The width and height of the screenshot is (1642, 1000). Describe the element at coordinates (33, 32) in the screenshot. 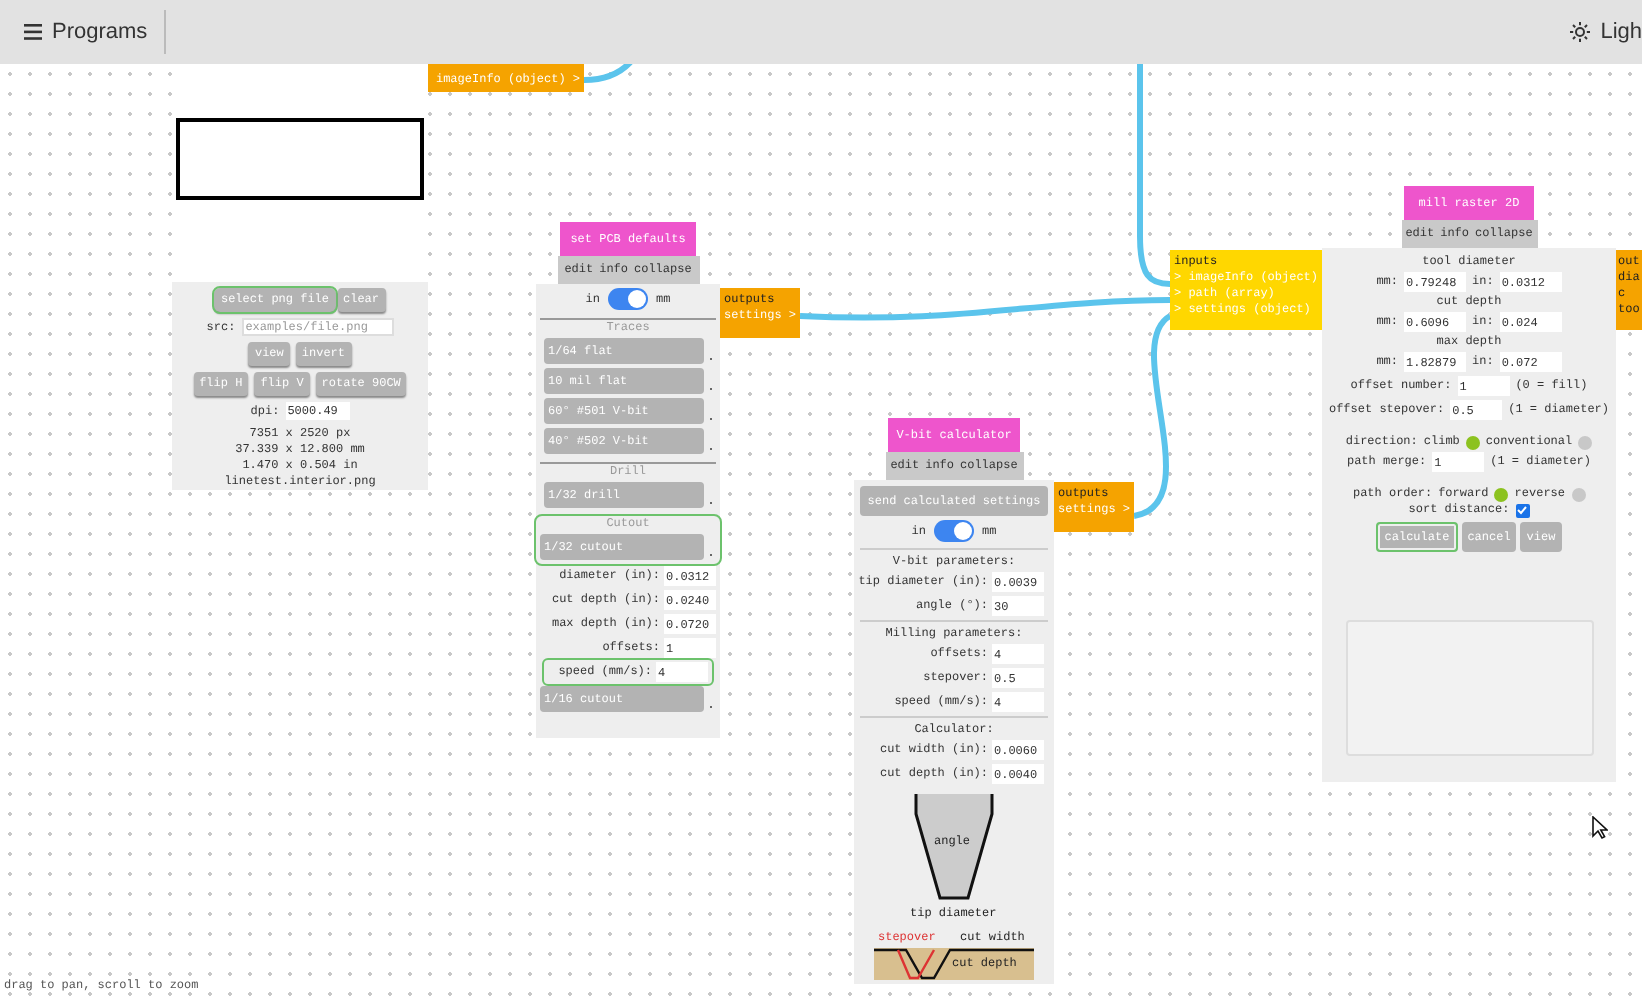

I see `menu-icon` at that location.